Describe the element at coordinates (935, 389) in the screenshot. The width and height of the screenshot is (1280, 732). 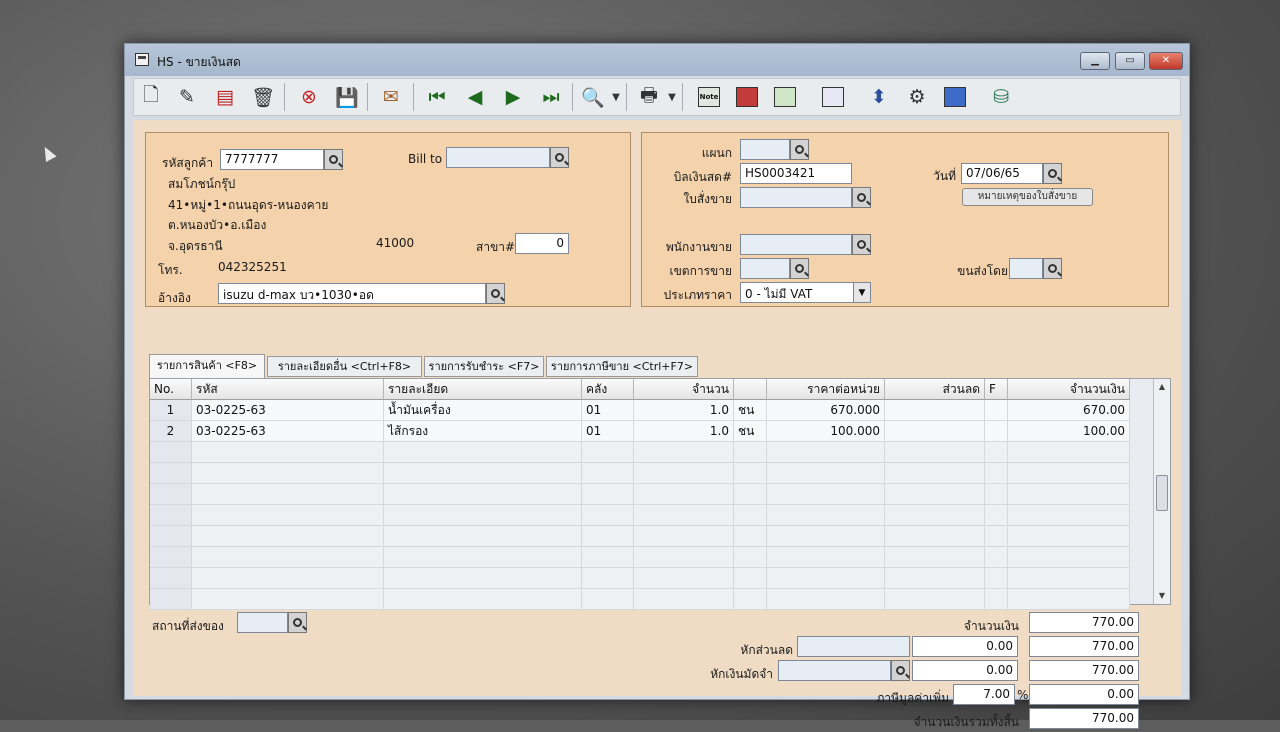
I see `header-col-discount: ส่วนลด` at that location.